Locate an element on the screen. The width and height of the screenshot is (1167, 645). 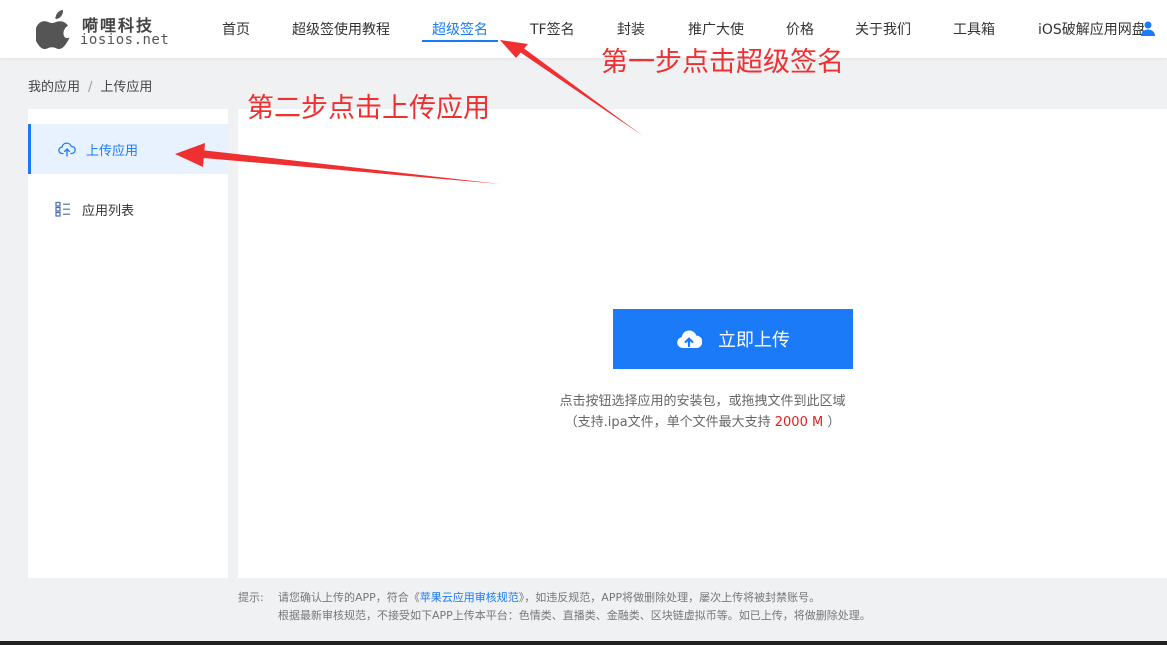
nav-item-tf-sign: TF签名 is located at coordinates (552, 29).